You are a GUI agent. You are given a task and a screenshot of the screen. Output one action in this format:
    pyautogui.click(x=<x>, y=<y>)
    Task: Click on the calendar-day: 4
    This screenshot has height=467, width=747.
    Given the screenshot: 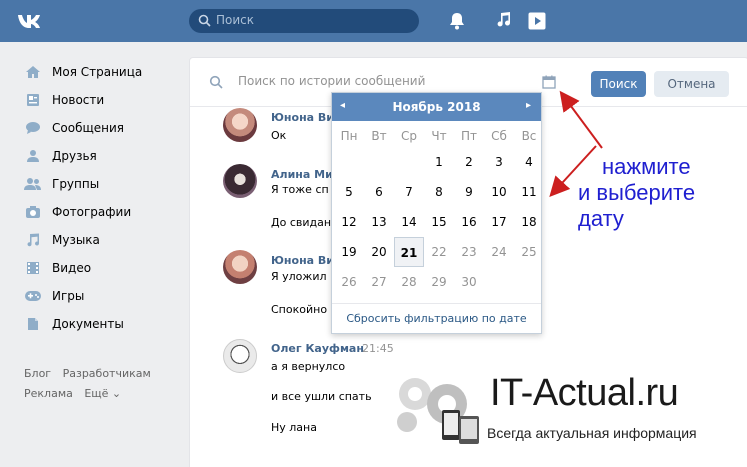 What is the action you would take?
    pyautogui.click(x=529, y=162)
    